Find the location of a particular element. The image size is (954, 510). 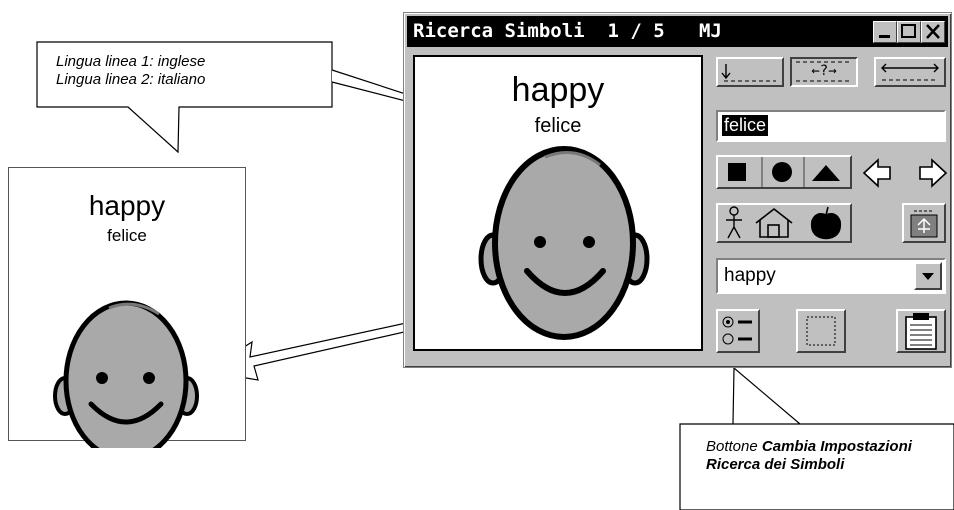

window-title: Ricerca Simboli 1 / 5 MJ is located at coordinates (567, 31).